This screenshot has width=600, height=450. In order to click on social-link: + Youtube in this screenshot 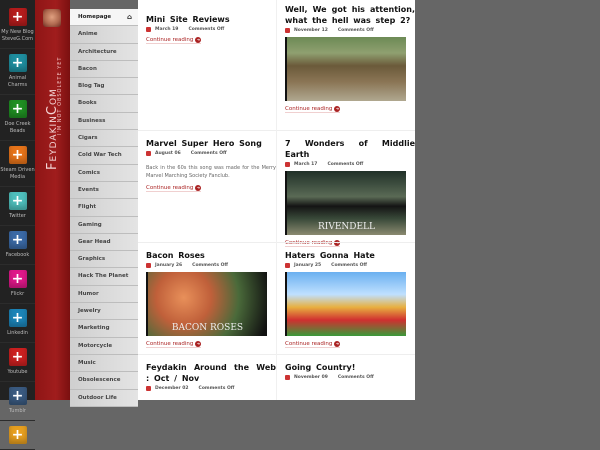, I will do `click(17, 365)`.